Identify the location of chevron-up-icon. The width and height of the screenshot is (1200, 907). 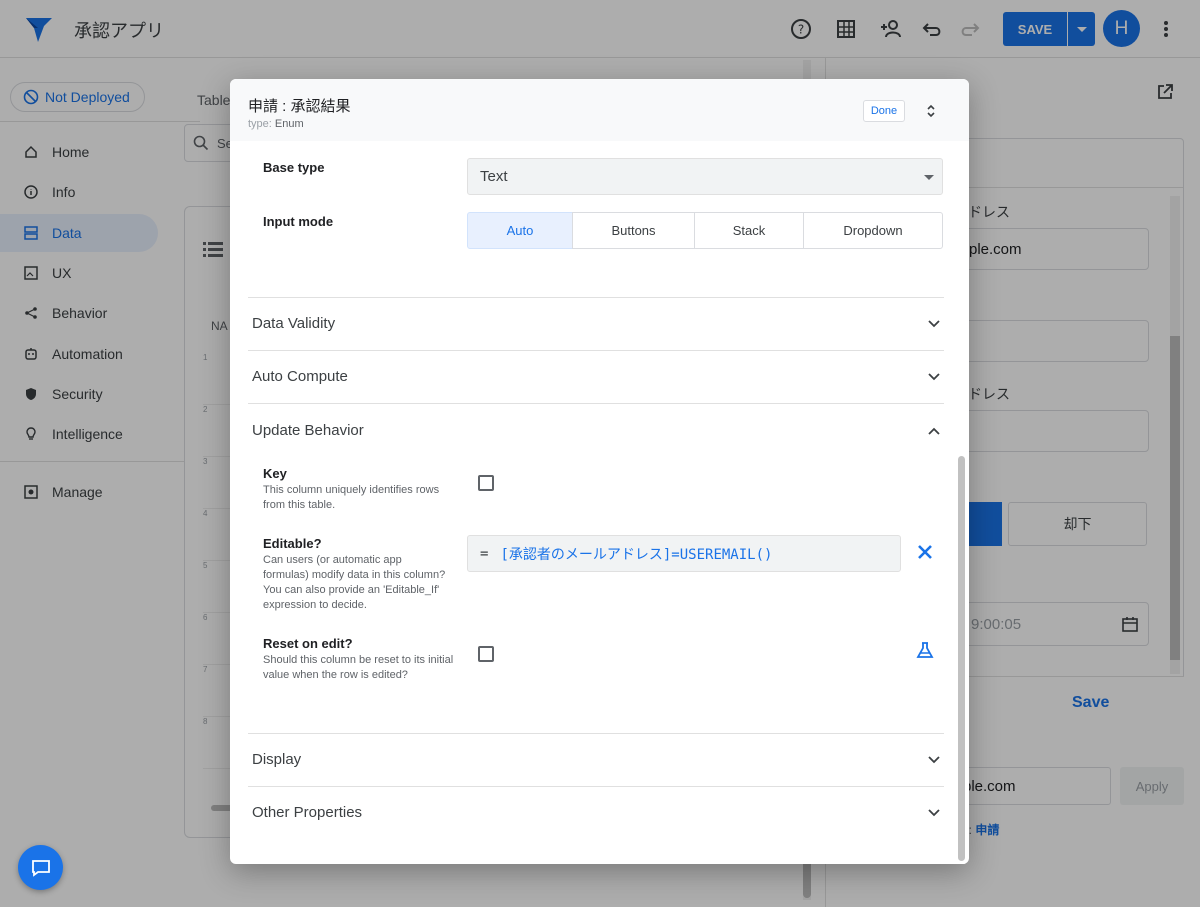
(934, 431).